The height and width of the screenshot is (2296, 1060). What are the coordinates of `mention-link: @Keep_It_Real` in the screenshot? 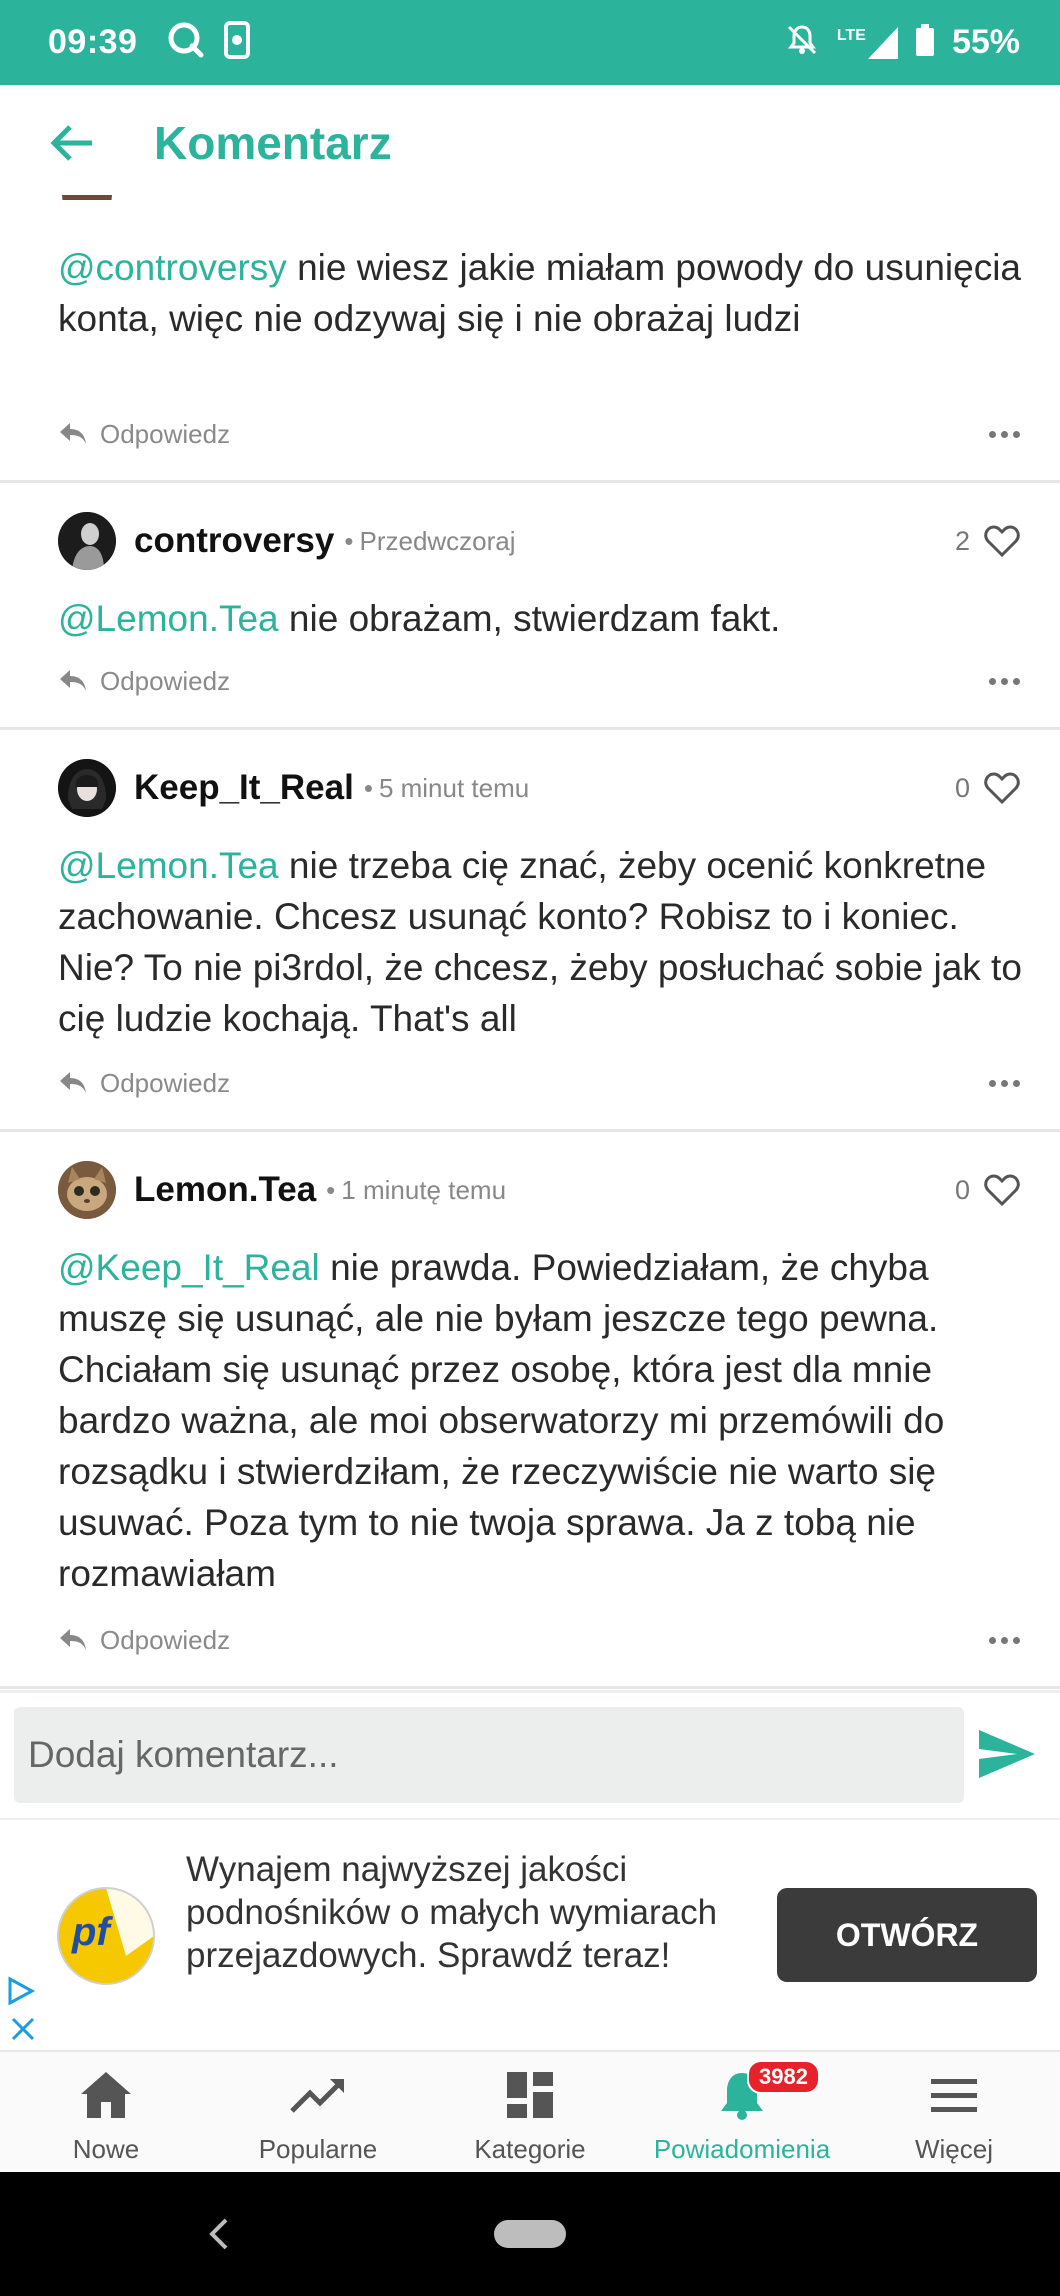 It's located at (189, 1267).